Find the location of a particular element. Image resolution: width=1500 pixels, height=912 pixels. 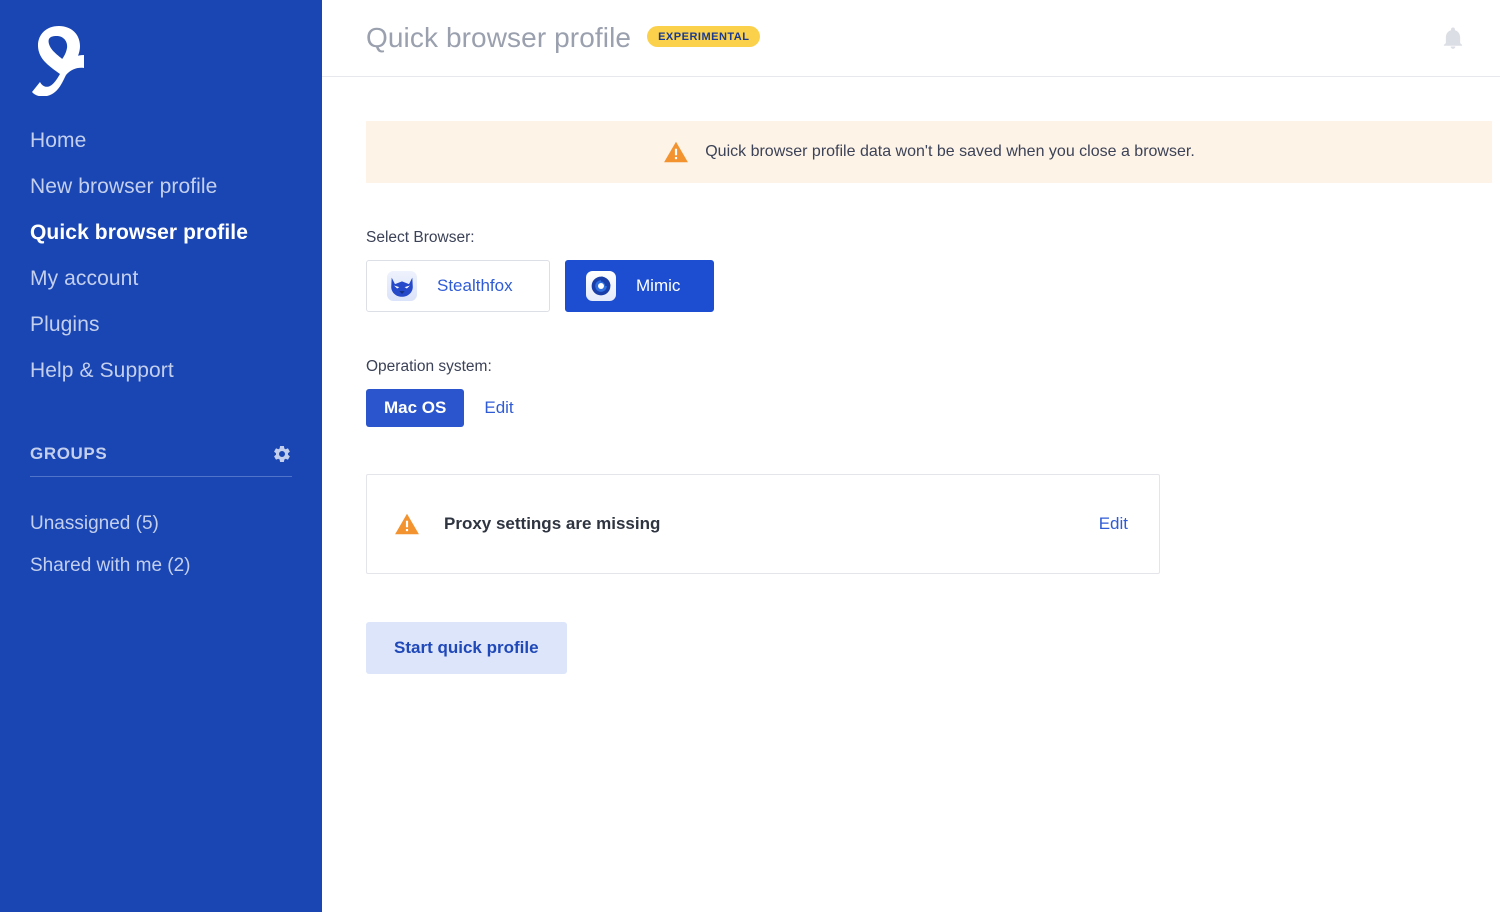

mimic-chrome-icon is located at coordinates (601, 286).